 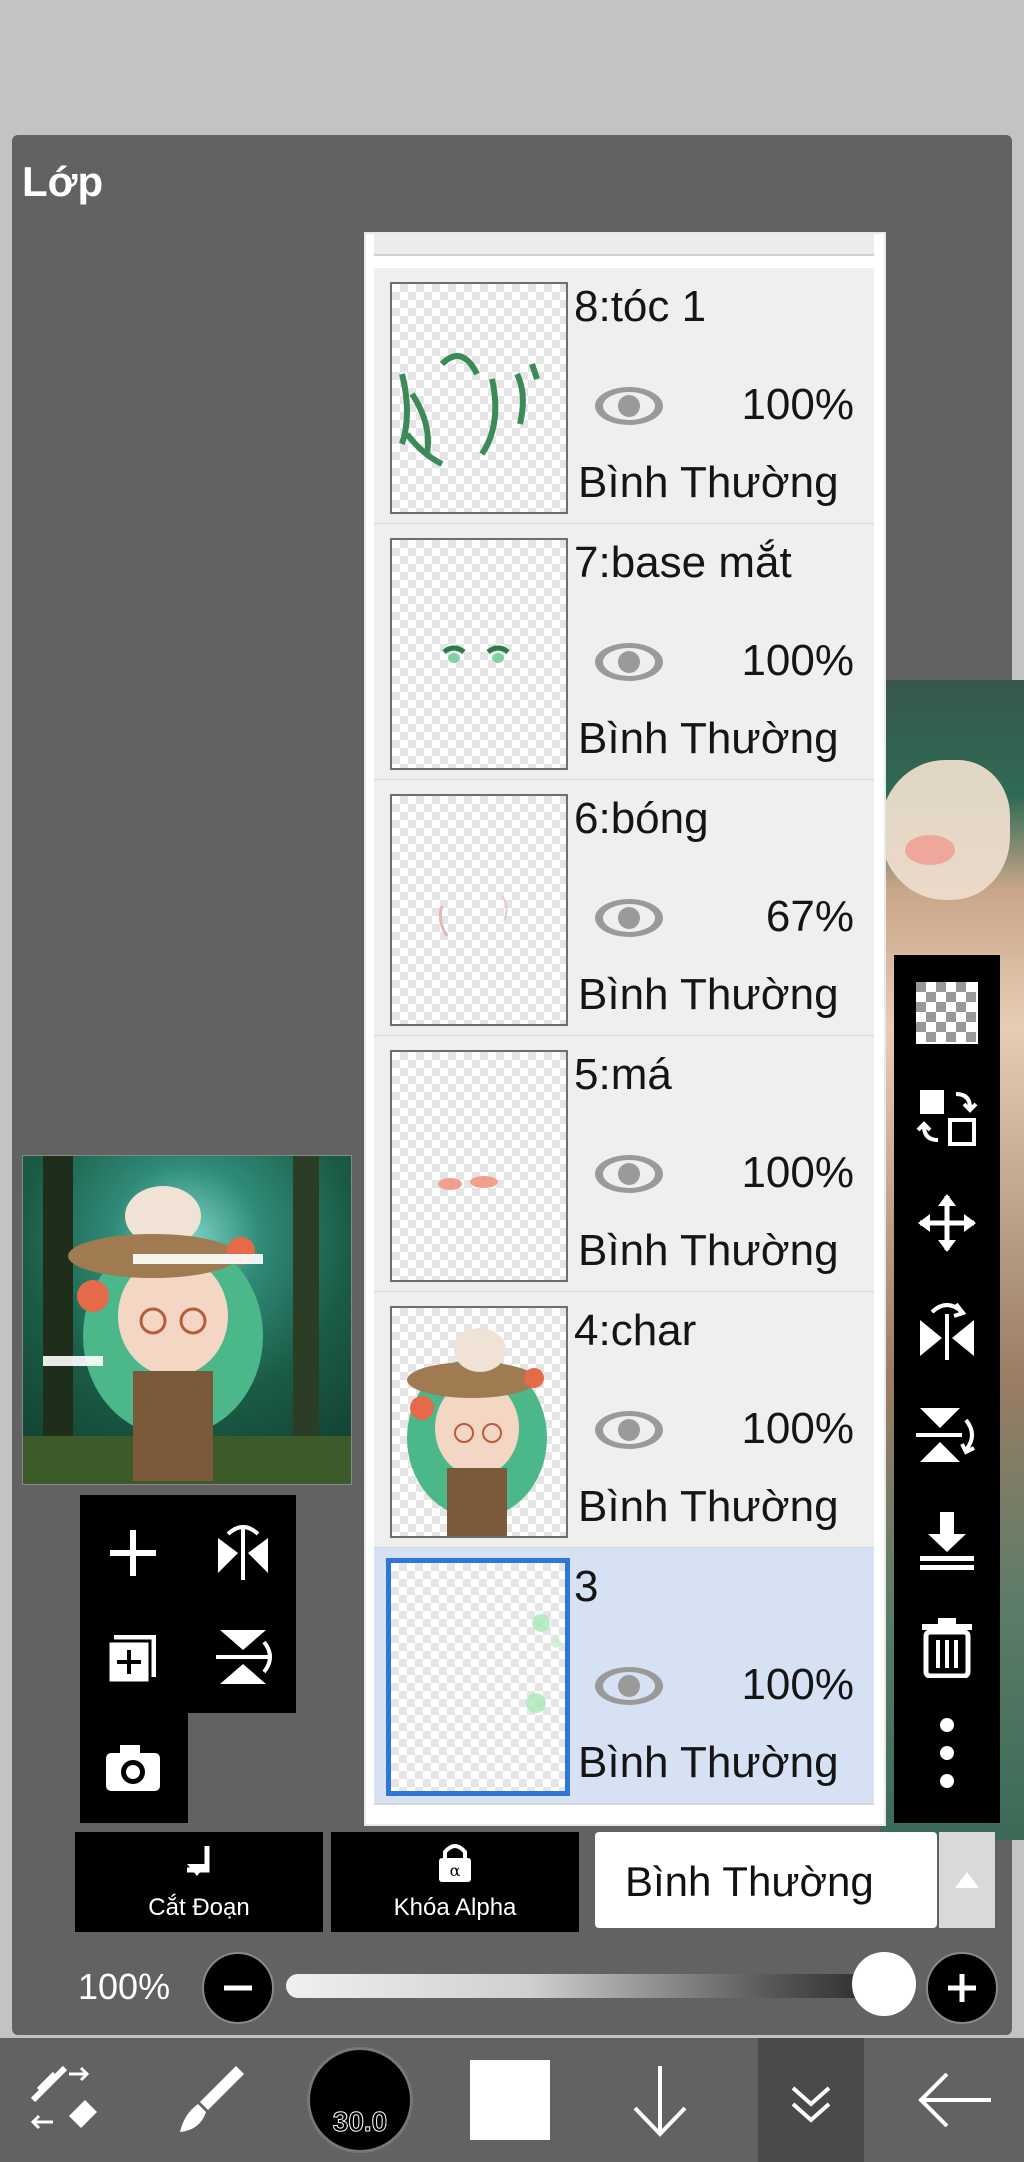 I want to click on opacity-increase-button, so click(x=962, y=1988).